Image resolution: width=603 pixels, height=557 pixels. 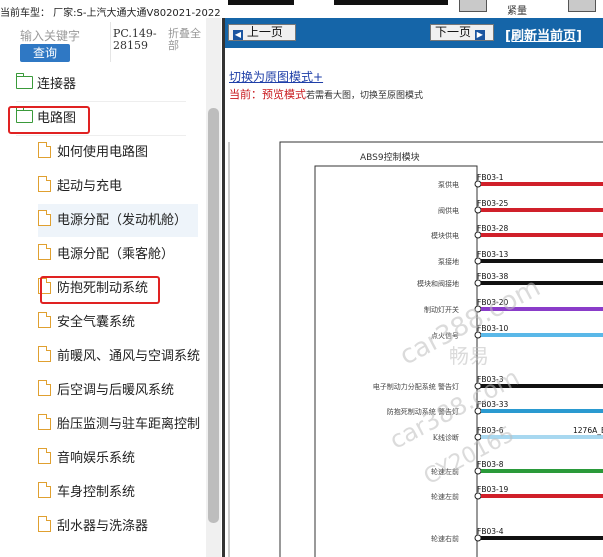 I want to click on tree-item: 车身控制系统, so click(x=118, y=492).